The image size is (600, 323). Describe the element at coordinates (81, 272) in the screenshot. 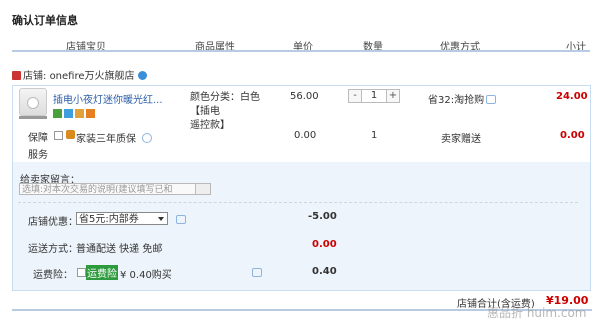

I see `insurance-checkbox` at that location.